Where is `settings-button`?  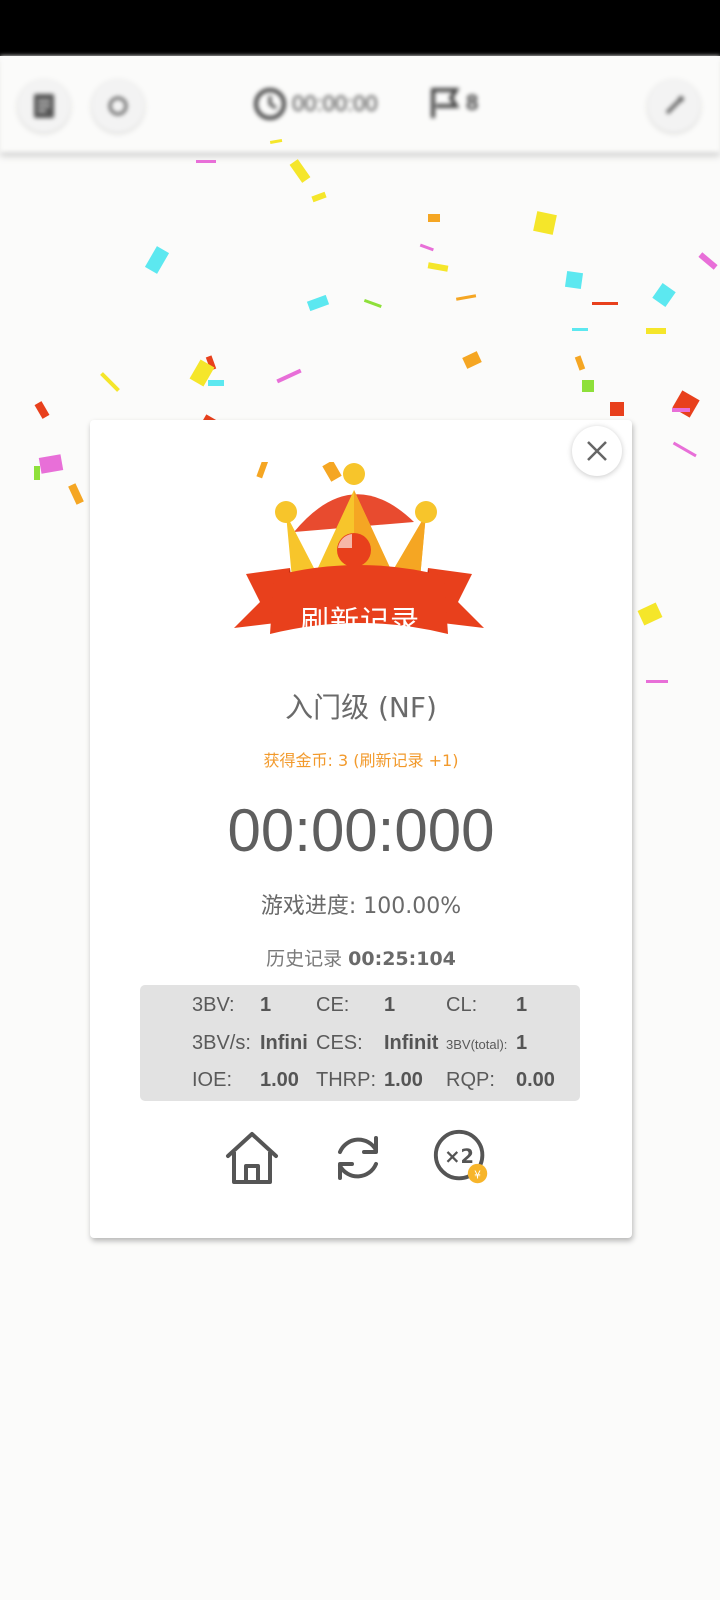 settings-button is located at coordinates (674, 106).